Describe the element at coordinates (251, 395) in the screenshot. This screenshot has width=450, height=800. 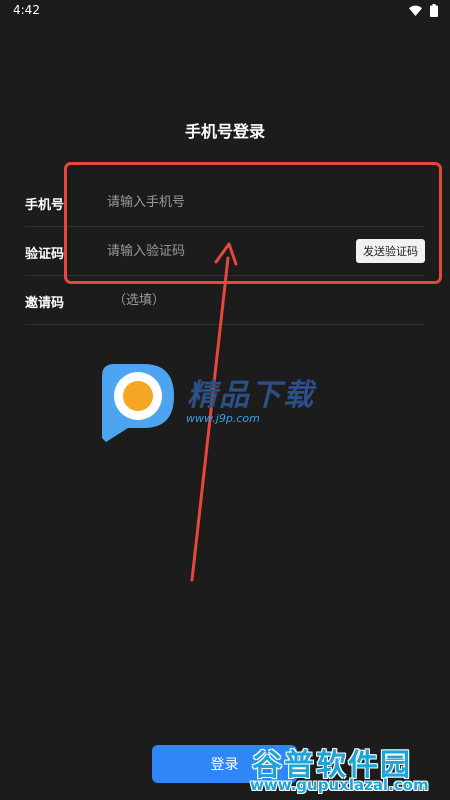
I see `logo-text: 精品下载` at that location.